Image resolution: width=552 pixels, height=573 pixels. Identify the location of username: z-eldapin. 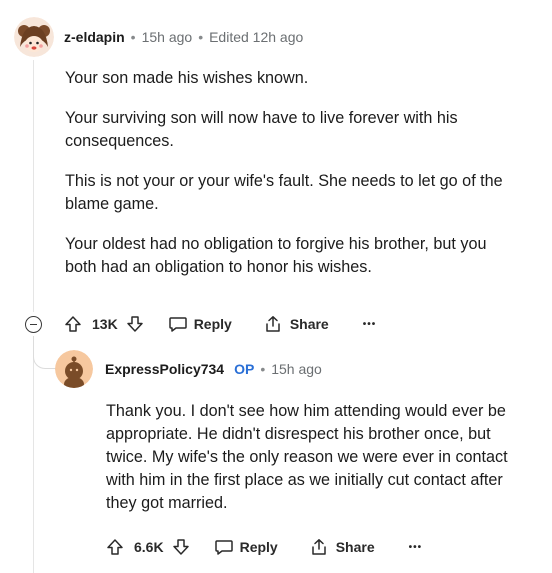
(94, 37).